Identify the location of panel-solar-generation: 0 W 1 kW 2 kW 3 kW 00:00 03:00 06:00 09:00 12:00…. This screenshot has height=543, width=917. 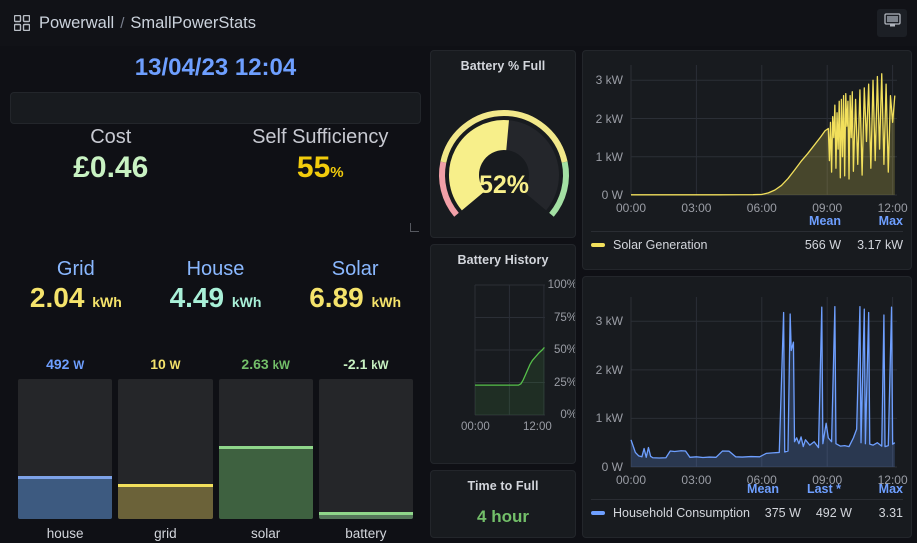
(747, 160).